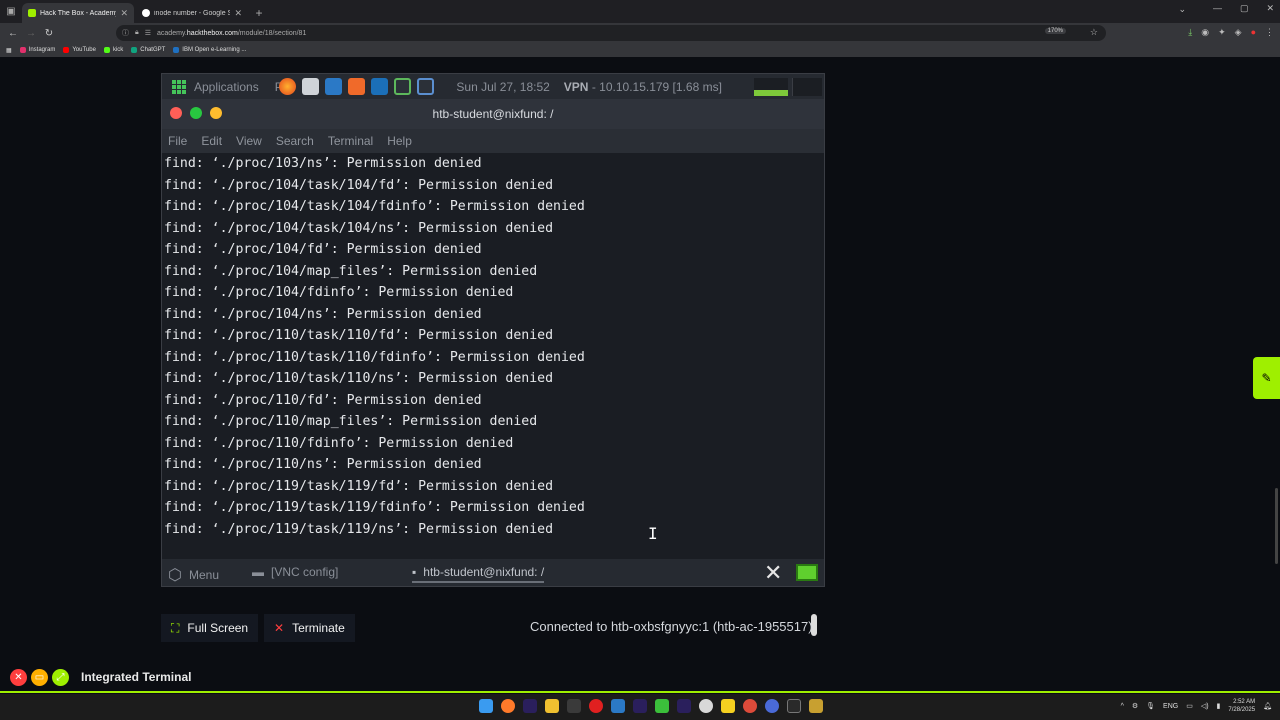 The width and height of the screenshot is (1280, 720). What do you see at coordinates (1170, 706) in the screenshot?
I see `lang-indicator: ENG` at bounding box center [1170, 706].